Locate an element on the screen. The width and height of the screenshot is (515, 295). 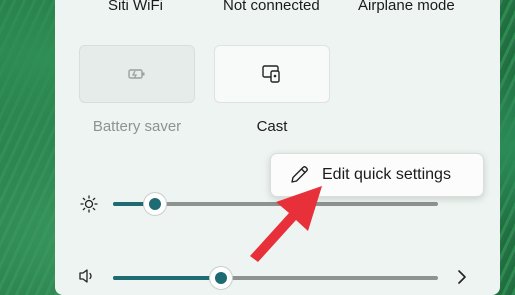
speaker-icon is located at coordinates (87, 276).